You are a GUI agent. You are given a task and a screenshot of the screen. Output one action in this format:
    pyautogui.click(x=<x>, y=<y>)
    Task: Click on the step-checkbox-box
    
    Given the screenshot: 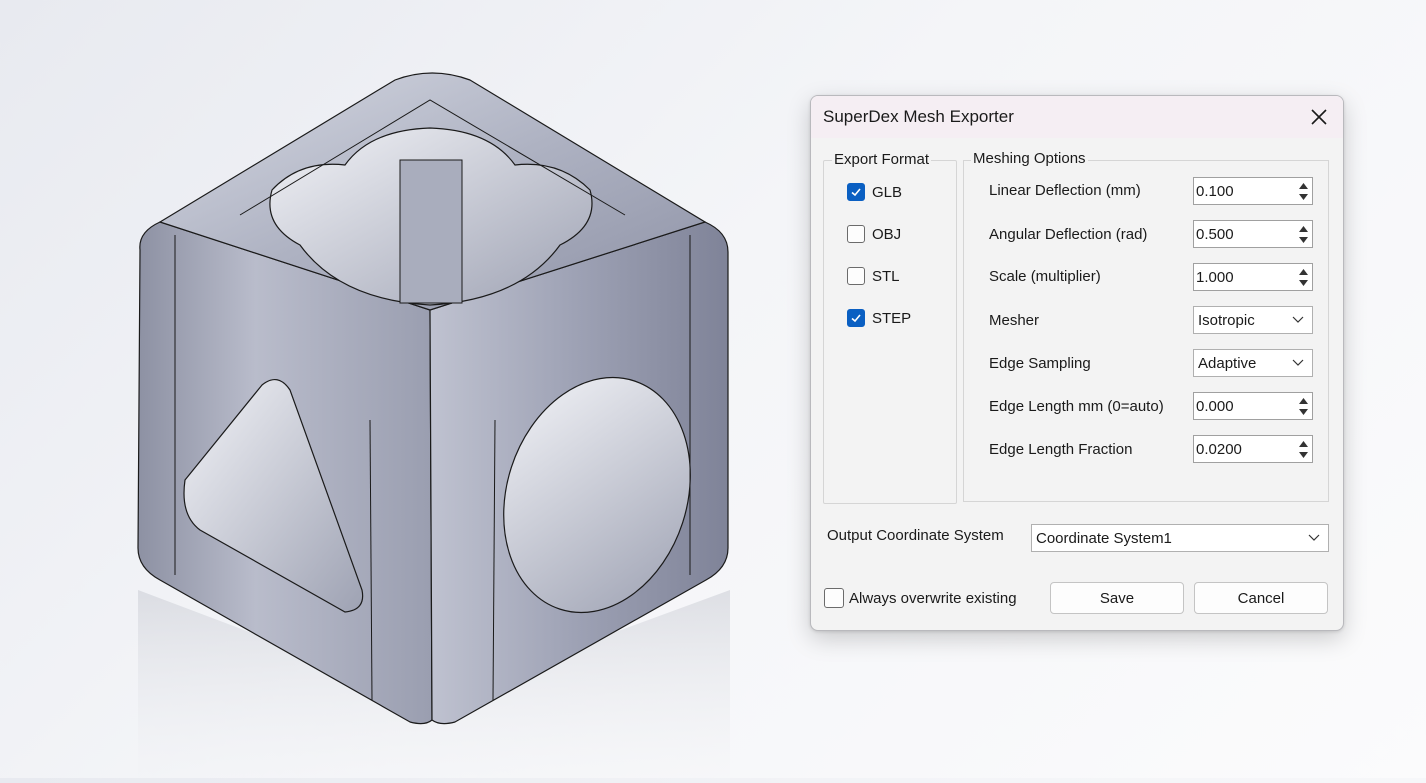 What is the action you would take?
    pyautogui.click(x=856, y=318)
    